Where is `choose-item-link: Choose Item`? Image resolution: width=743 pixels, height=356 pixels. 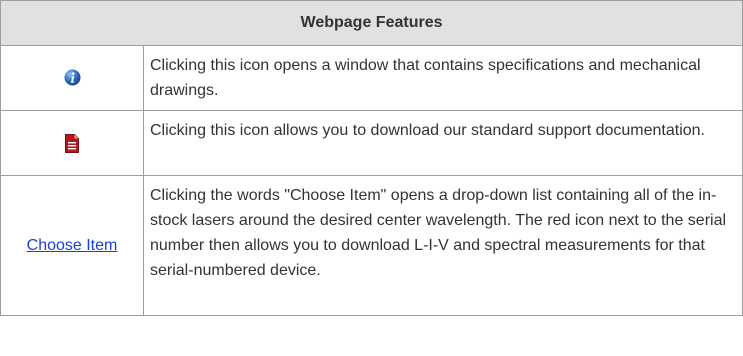
choose-item-link: Choose Item is located at coordinates (72, 245).